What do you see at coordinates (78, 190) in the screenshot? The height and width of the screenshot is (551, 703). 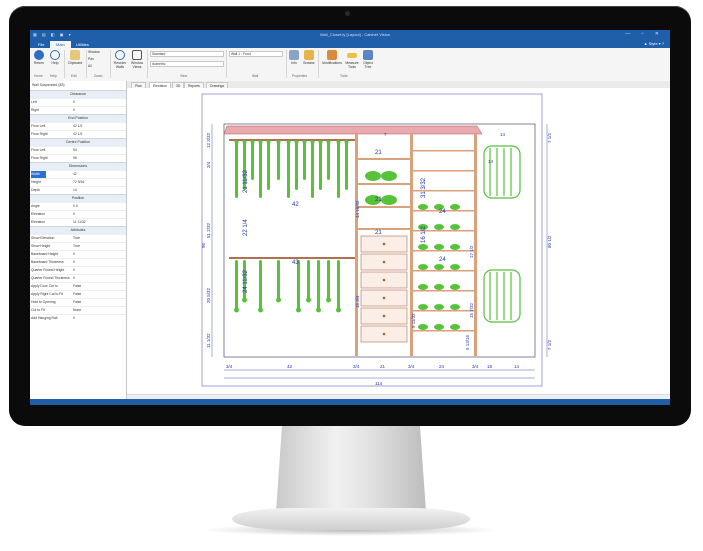 I see `property-row: Depth 14` at bounding box center [78, 190].